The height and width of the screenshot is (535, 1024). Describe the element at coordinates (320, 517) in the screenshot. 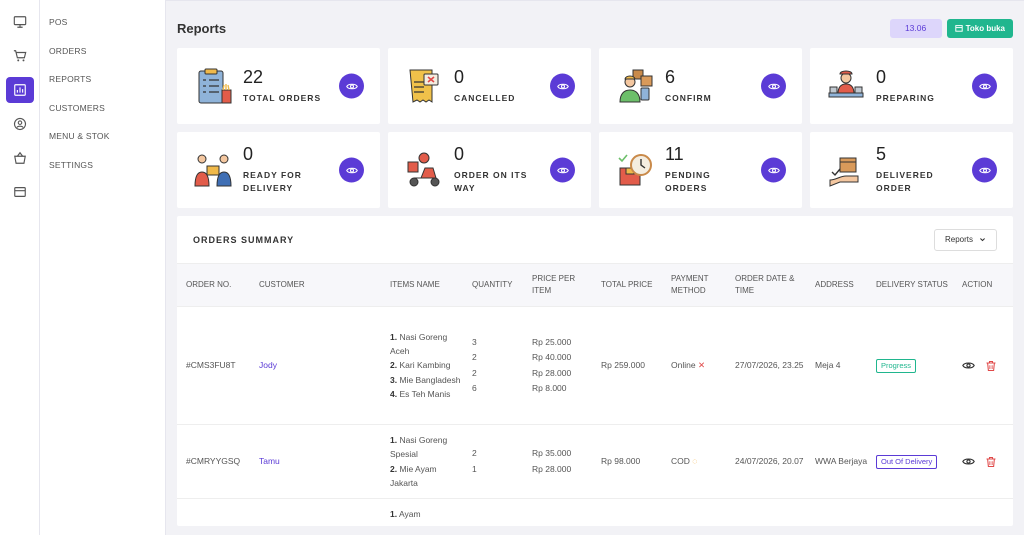

I see `customer-link` at that location.